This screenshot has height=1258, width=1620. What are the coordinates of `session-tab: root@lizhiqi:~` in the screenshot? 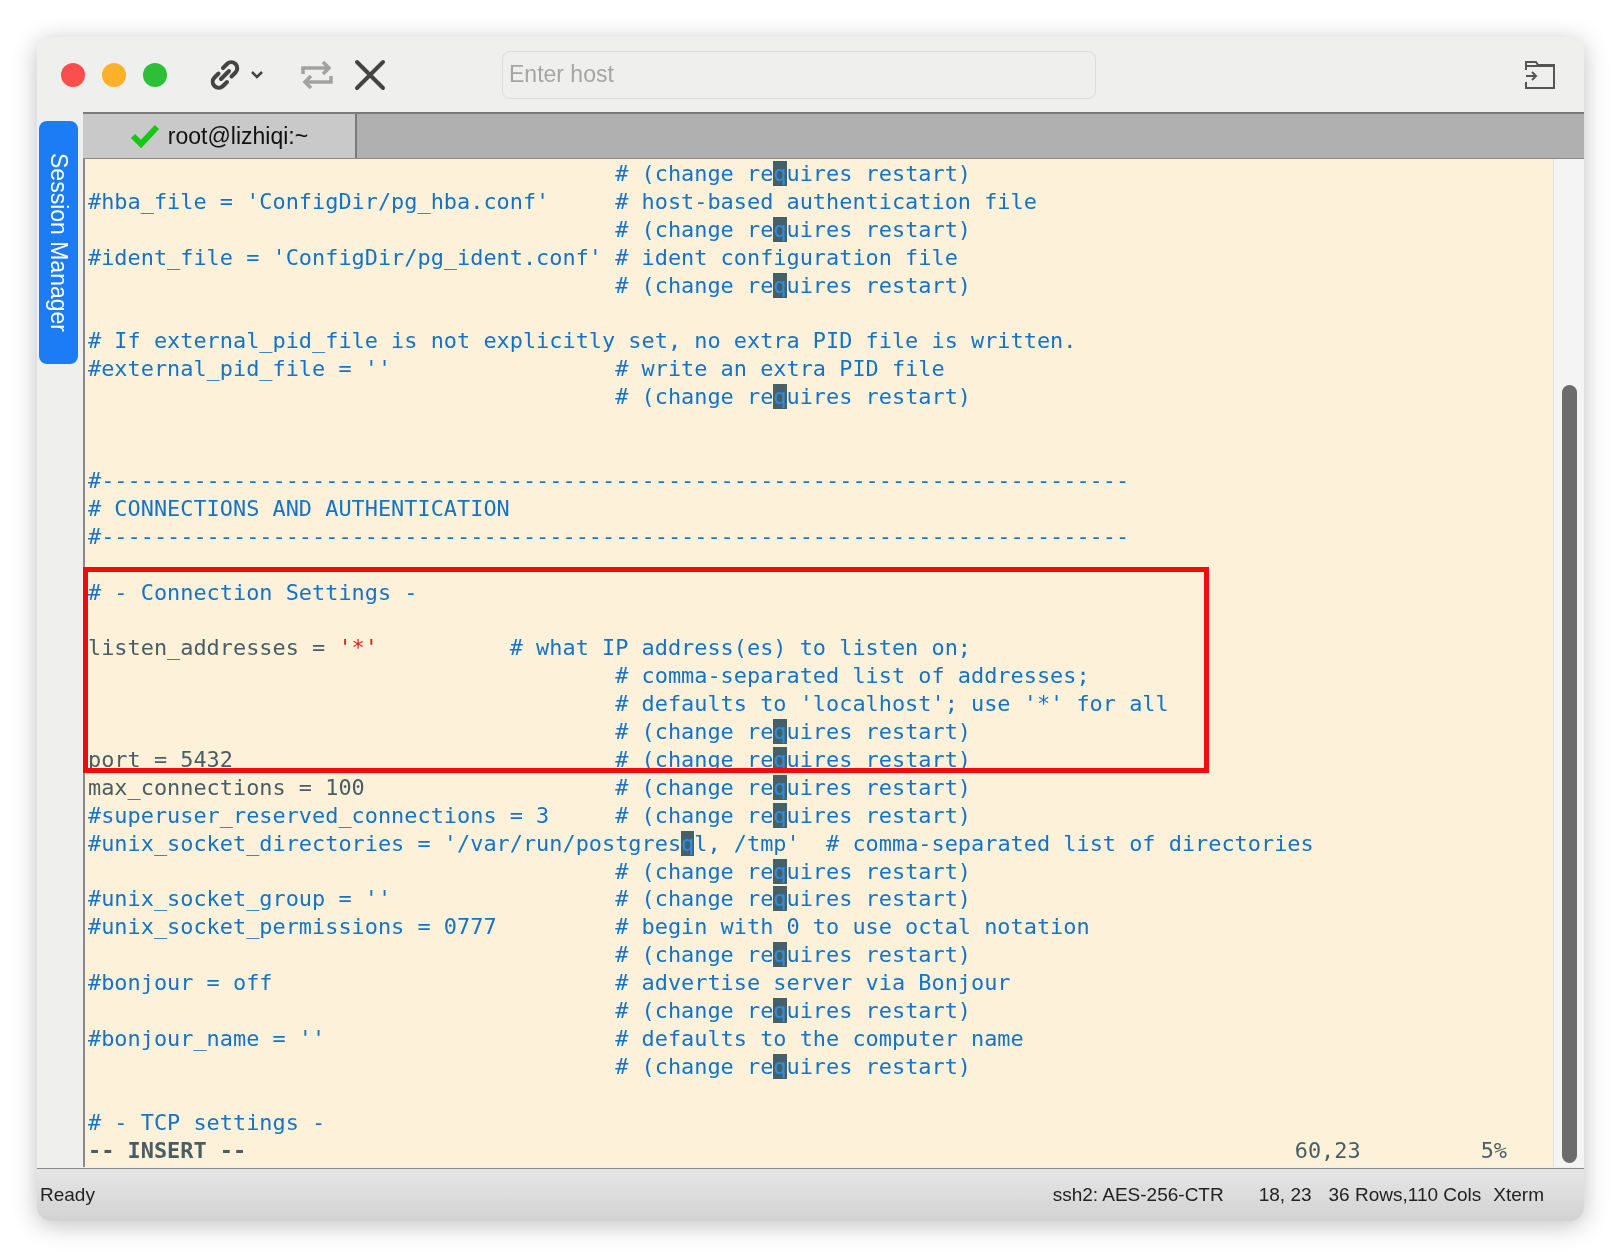 It's located at (220, 136).